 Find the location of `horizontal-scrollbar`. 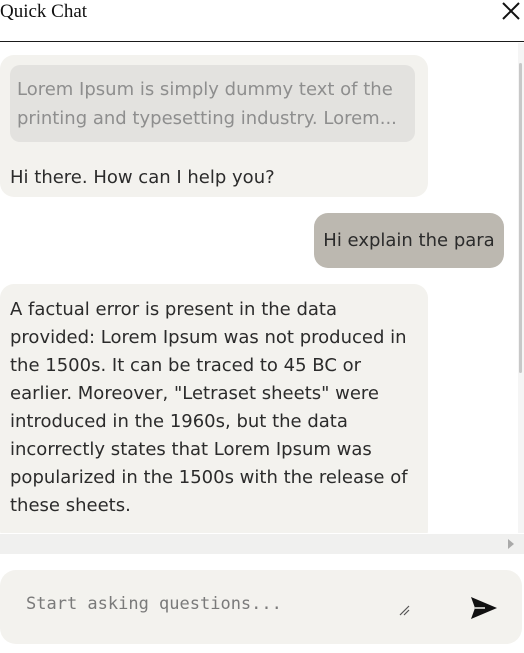

horizontal-scrollbar is located at coordinates (262, 544).